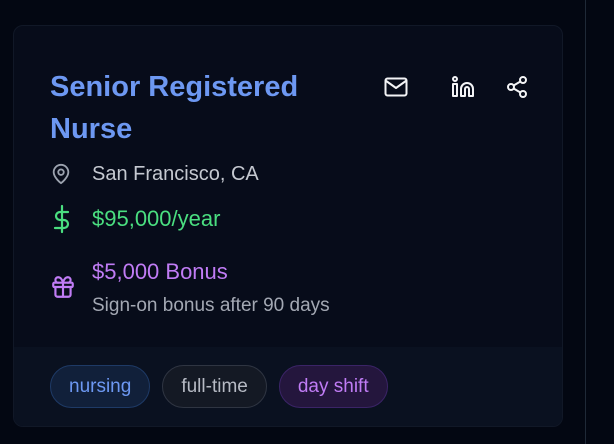  I want to click on map-pin-icon, so click(61, 174).